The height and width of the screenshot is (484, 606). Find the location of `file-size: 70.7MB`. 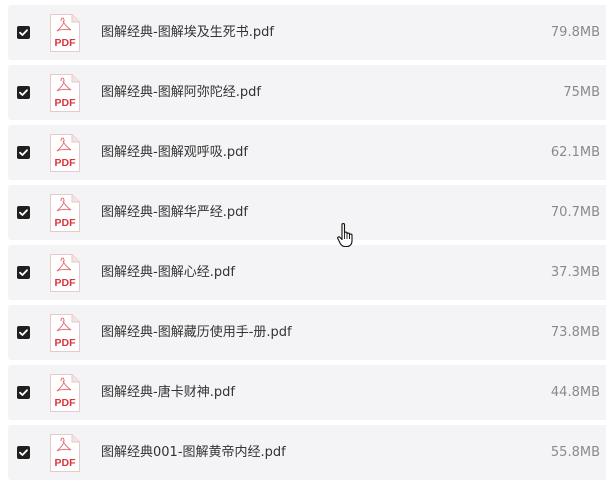

file-size: 70.7MB is located at coordinates (575, 212).